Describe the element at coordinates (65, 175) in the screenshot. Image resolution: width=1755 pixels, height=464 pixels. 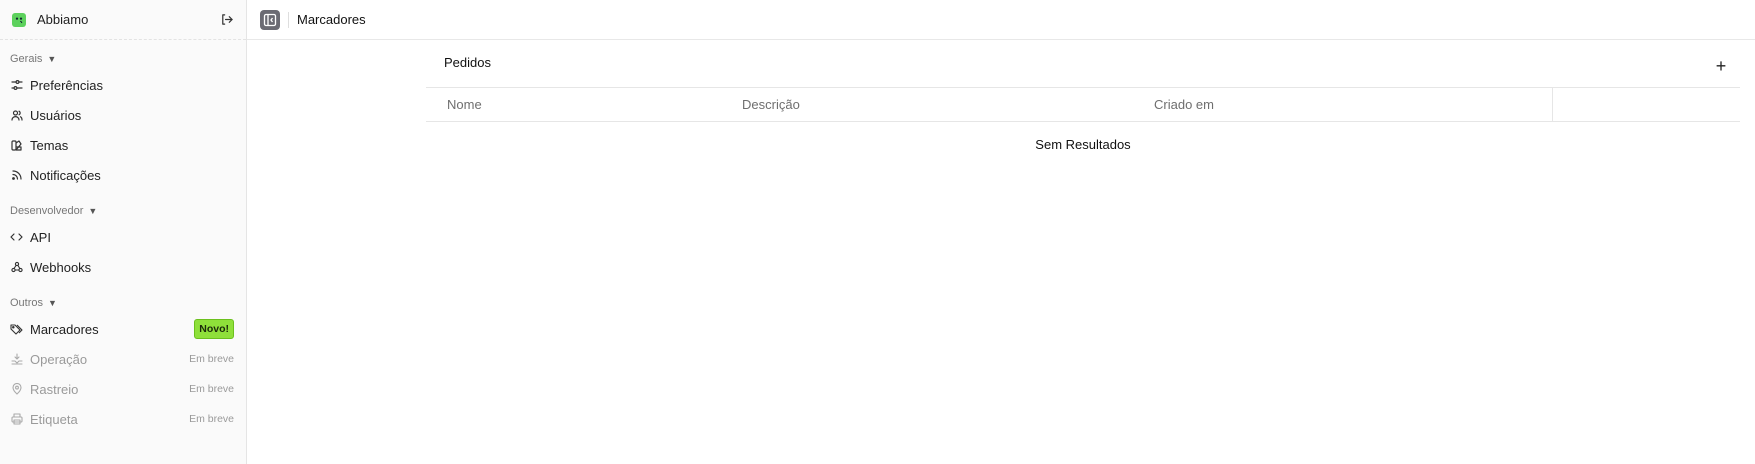
I see `sidebar-item-label: Notificações` at that location.